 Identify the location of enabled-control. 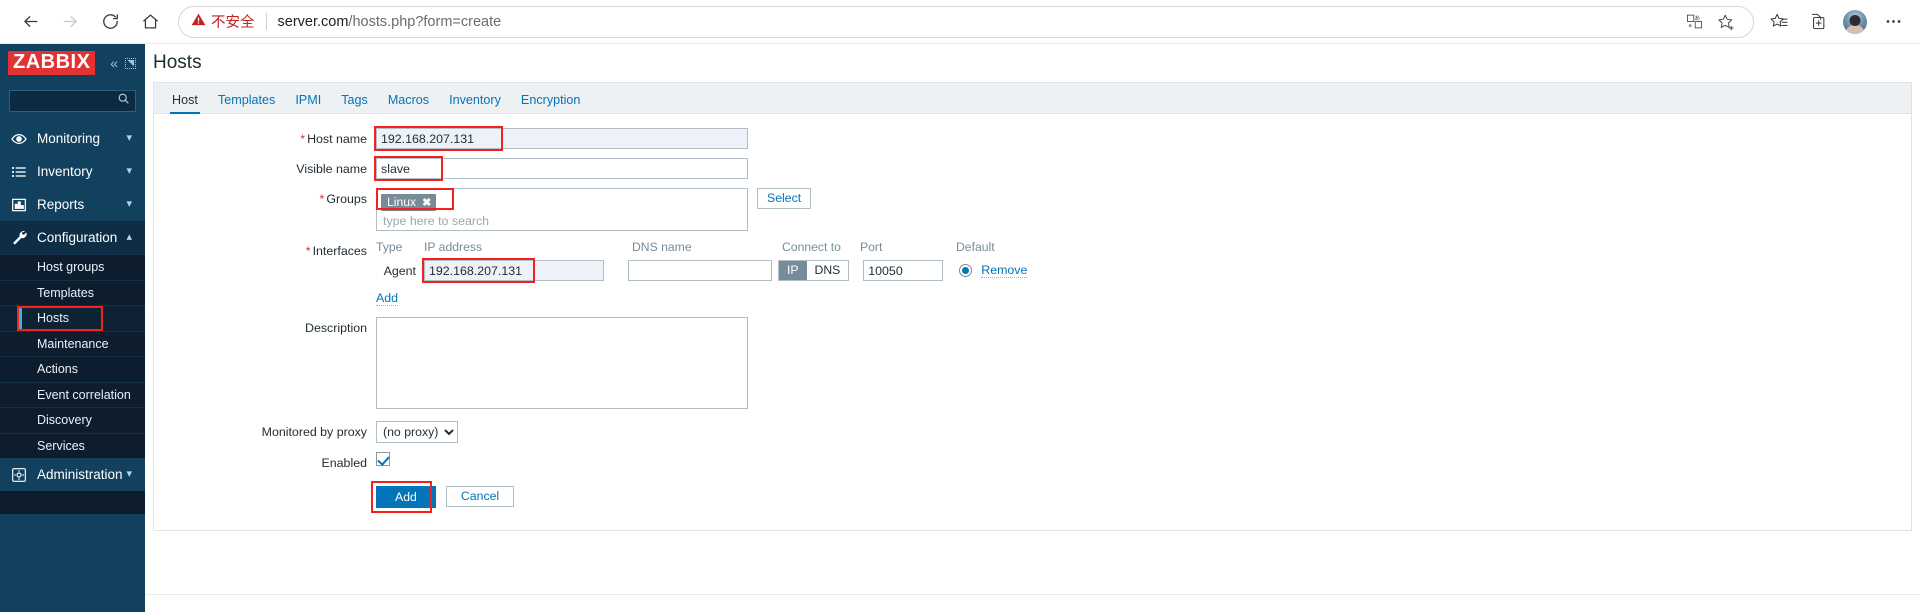
(383, 459).